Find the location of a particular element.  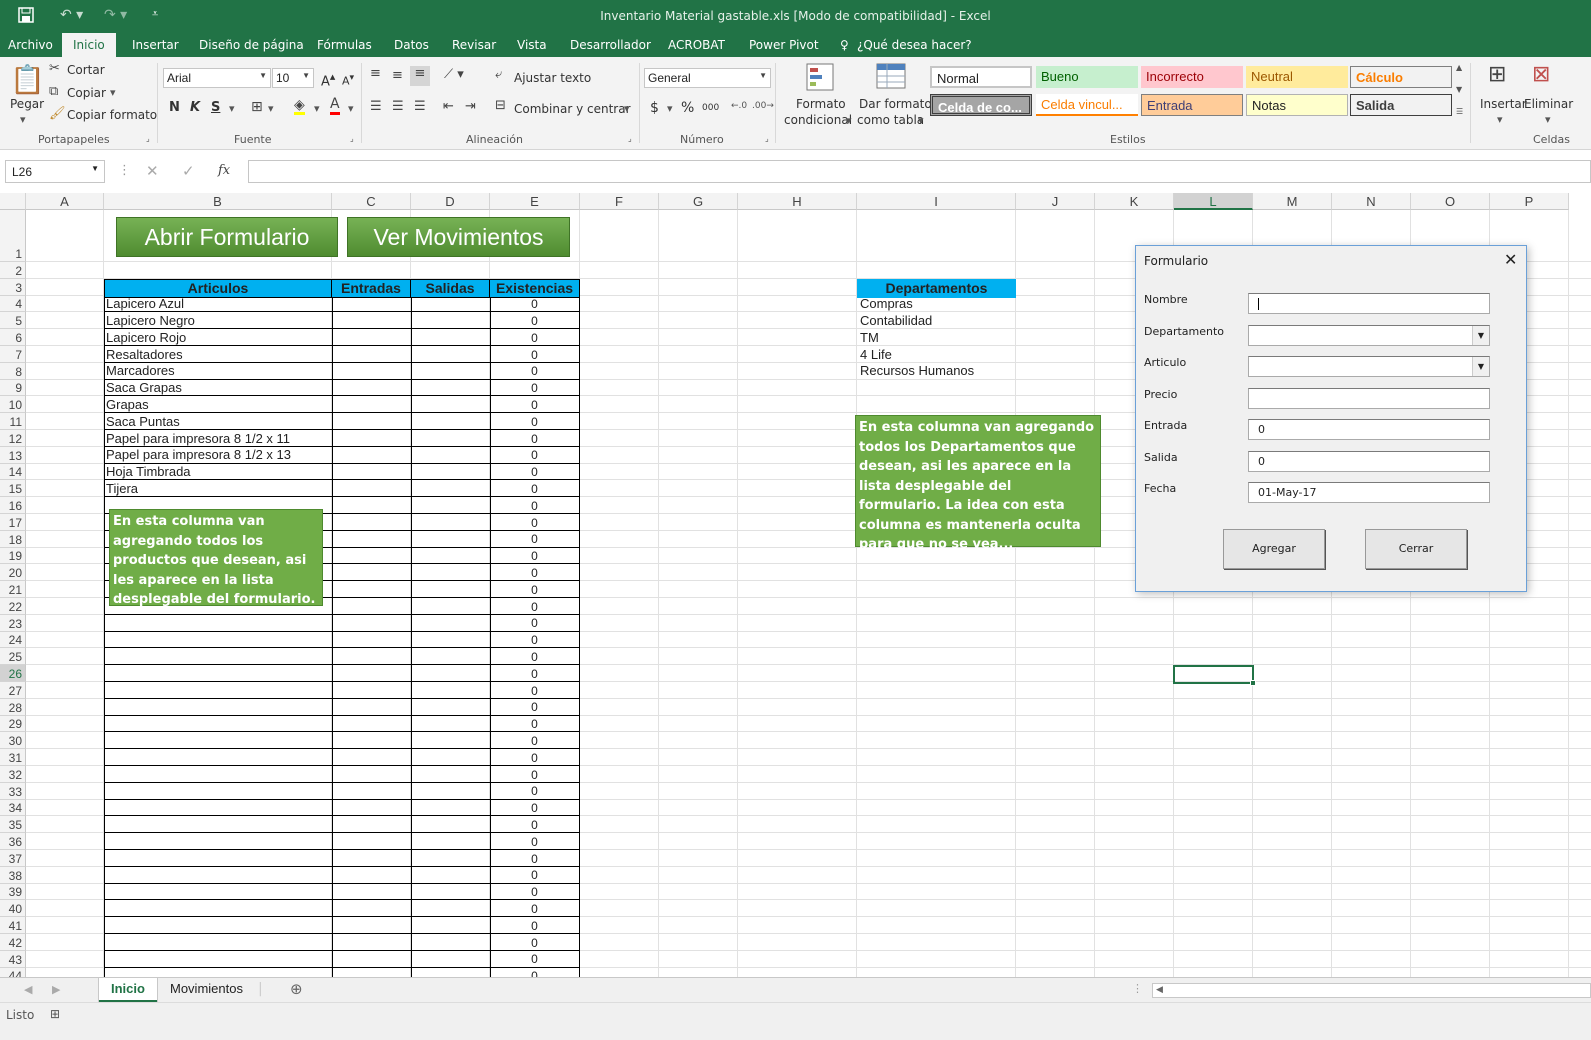

column-header-i: I is located at coordinates (936, 201).